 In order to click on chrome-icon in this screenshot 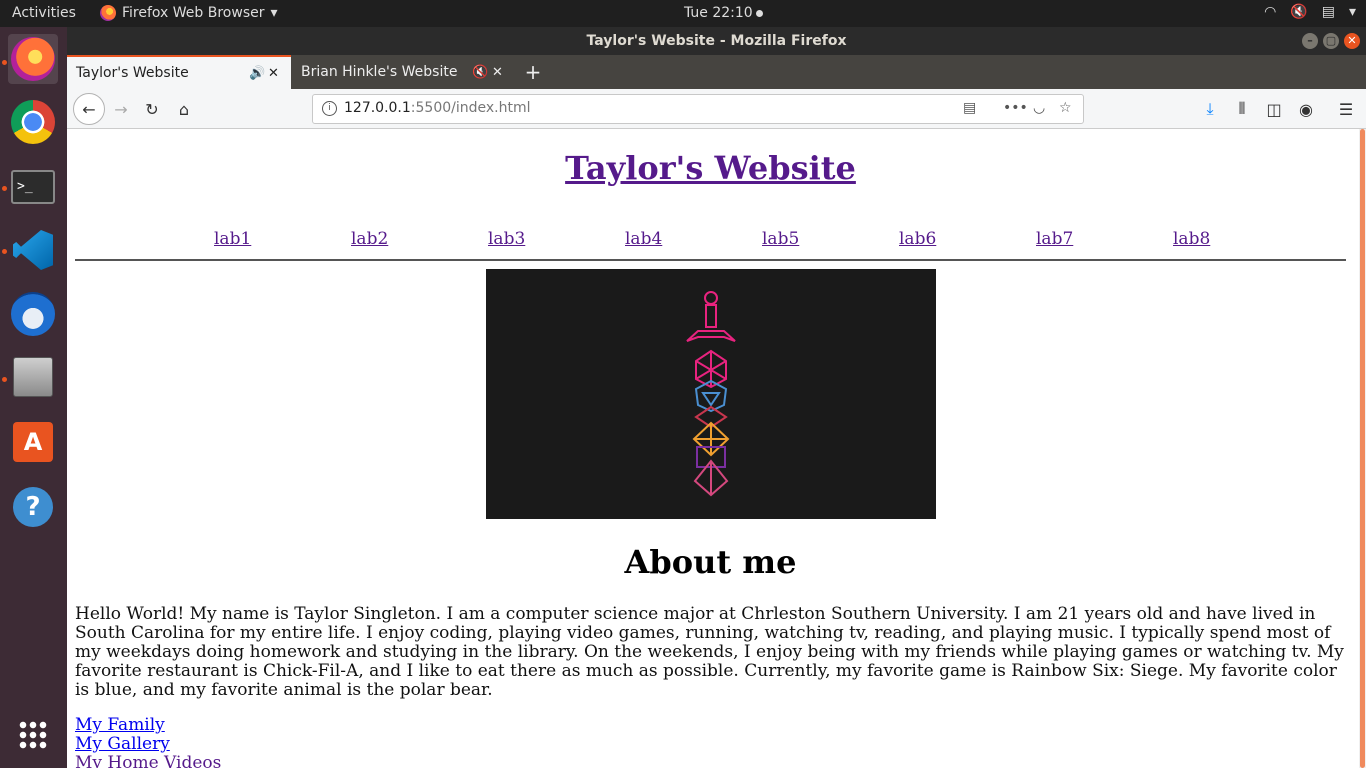, I will do `click(33, 122)`.